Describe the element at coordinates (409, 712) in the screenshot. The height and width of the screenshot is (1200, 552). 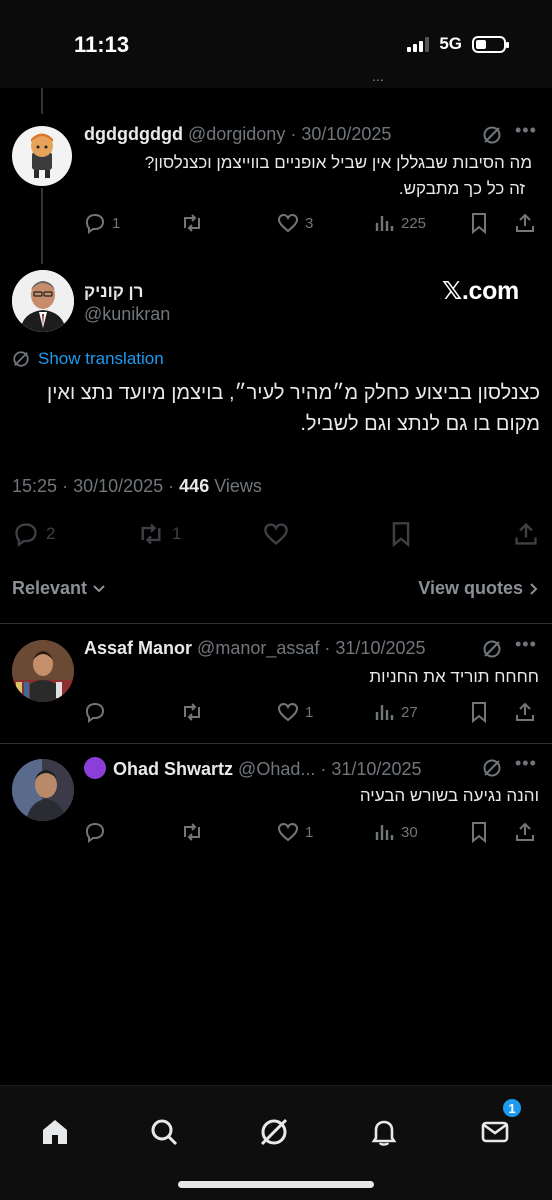
I see `view-count: 27` at that location.